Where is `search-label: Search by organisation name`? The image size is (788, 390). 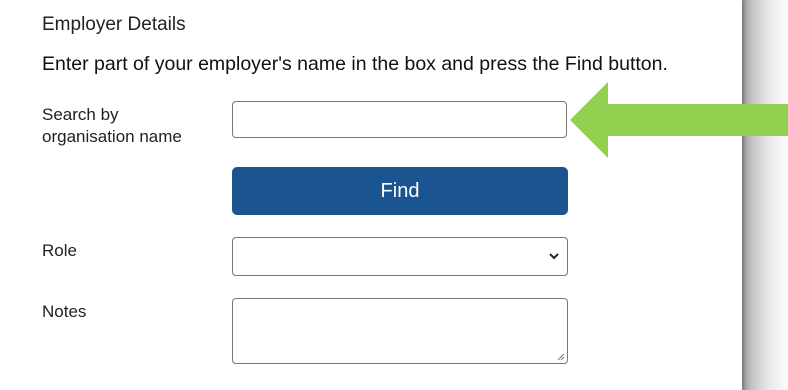
search-label: Search by organisation name is located at coordinates (112, 125).